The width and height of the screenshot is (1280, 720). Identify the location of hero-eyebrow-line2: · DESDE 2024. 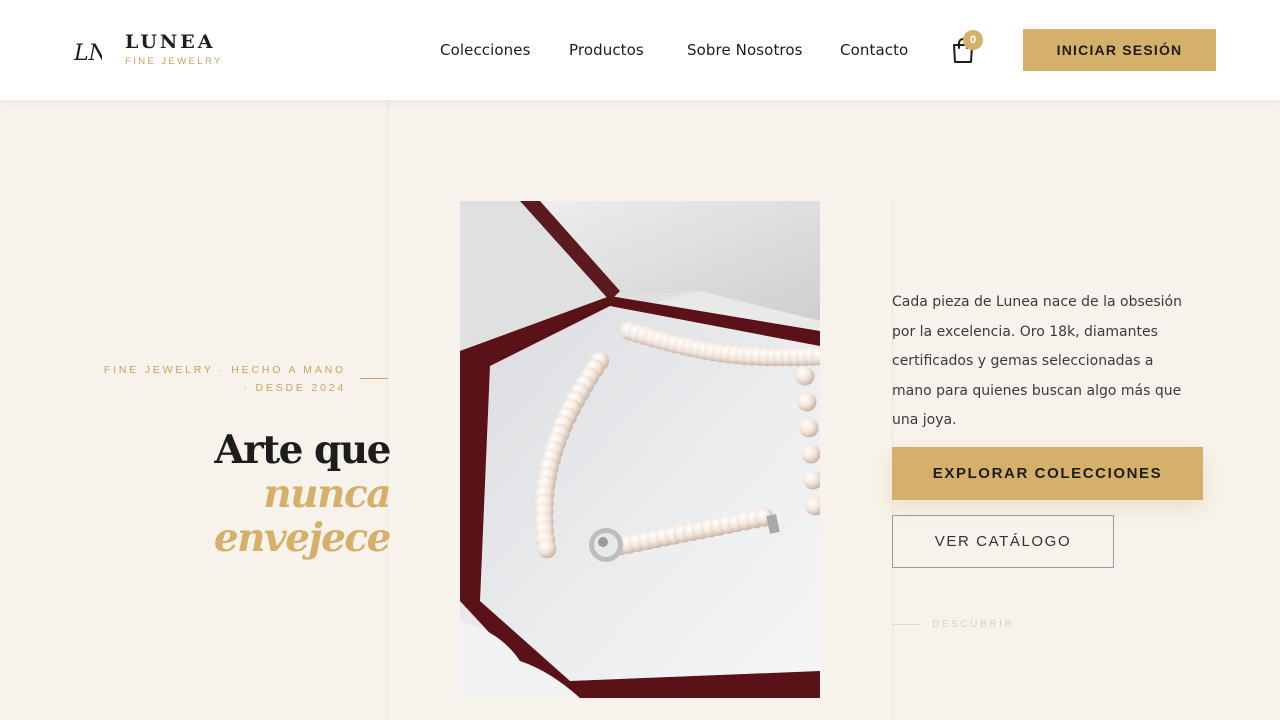
(294, 388).